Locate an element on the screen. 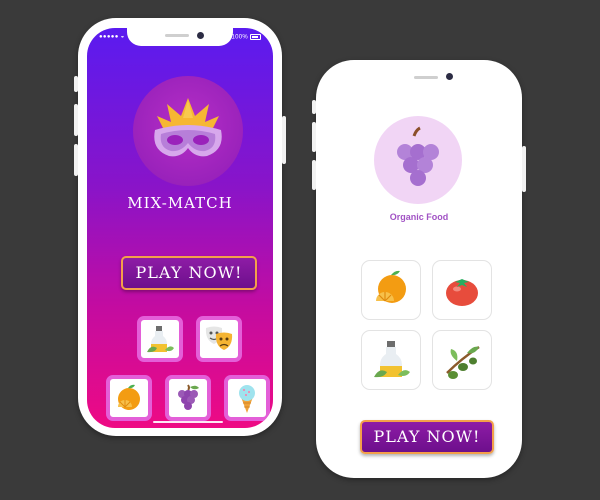  ice-cream-icon is located at coordinates (247, 399).